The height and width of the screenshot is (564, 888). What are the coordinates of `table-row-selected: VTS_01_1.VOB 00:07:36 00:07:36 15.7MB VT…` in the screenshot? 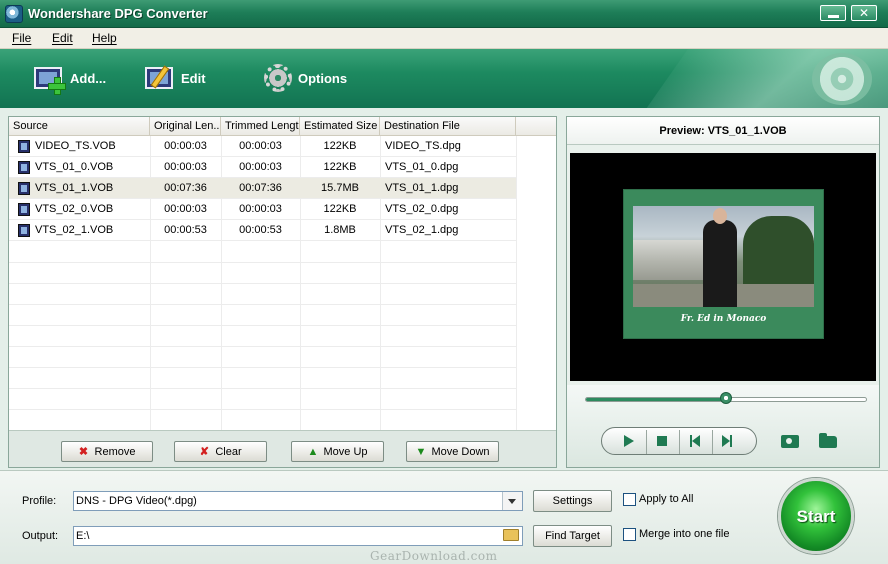 It's located at (262, 188).